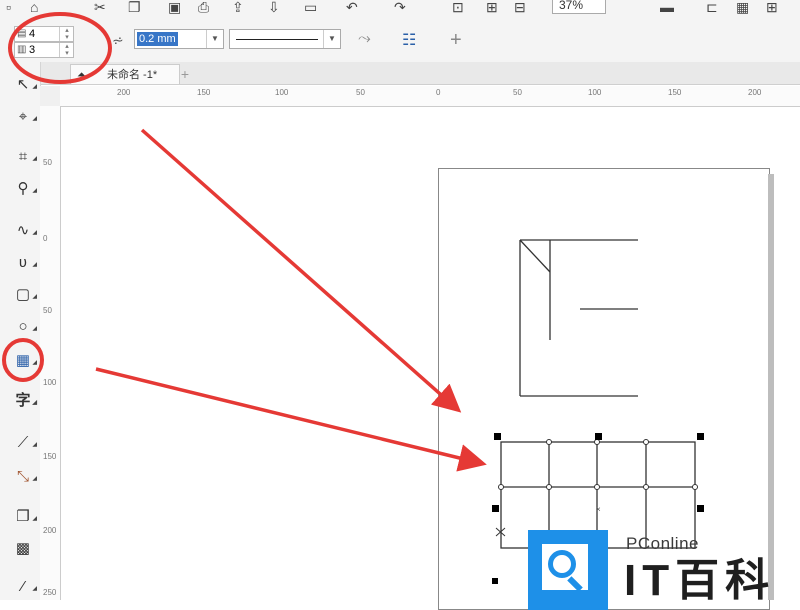 This screenshot has width=800, height=610. I want to click on line-drawing, so click(578, 318).